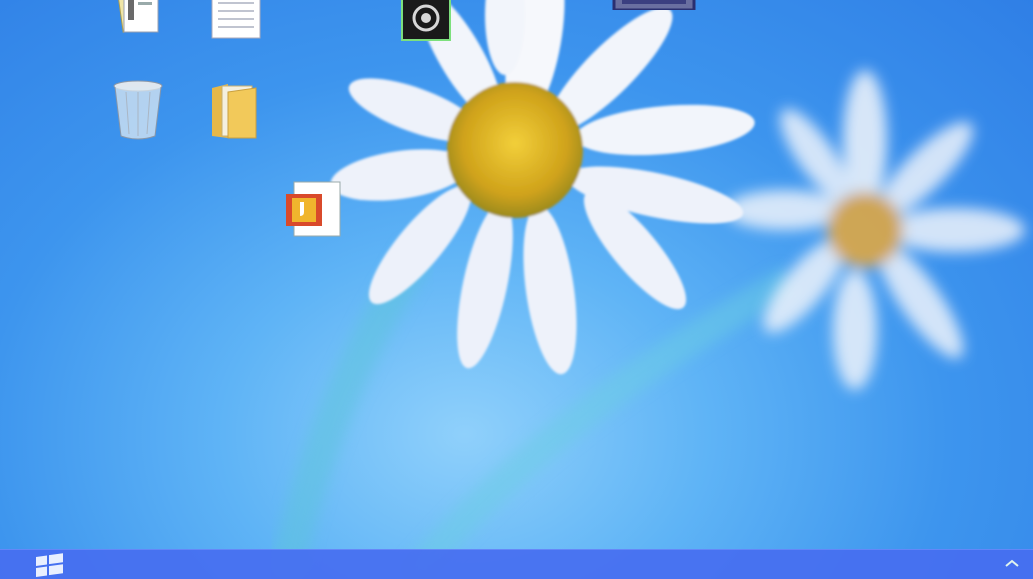 This screenshot has width=1033, height=579. I want to click on taskbar, so click(516, 564).